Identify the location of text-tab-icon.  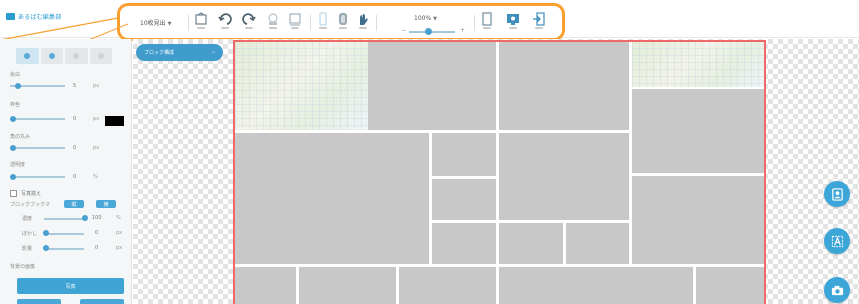
(76, 56).